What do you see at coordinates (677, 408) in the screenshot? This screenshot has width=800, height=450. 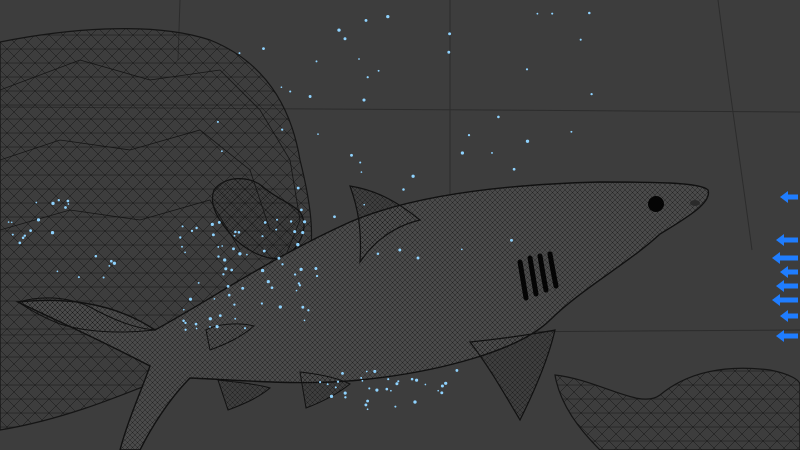 I see `seabed-rock-wireframe` at bounding box center [677, 408].